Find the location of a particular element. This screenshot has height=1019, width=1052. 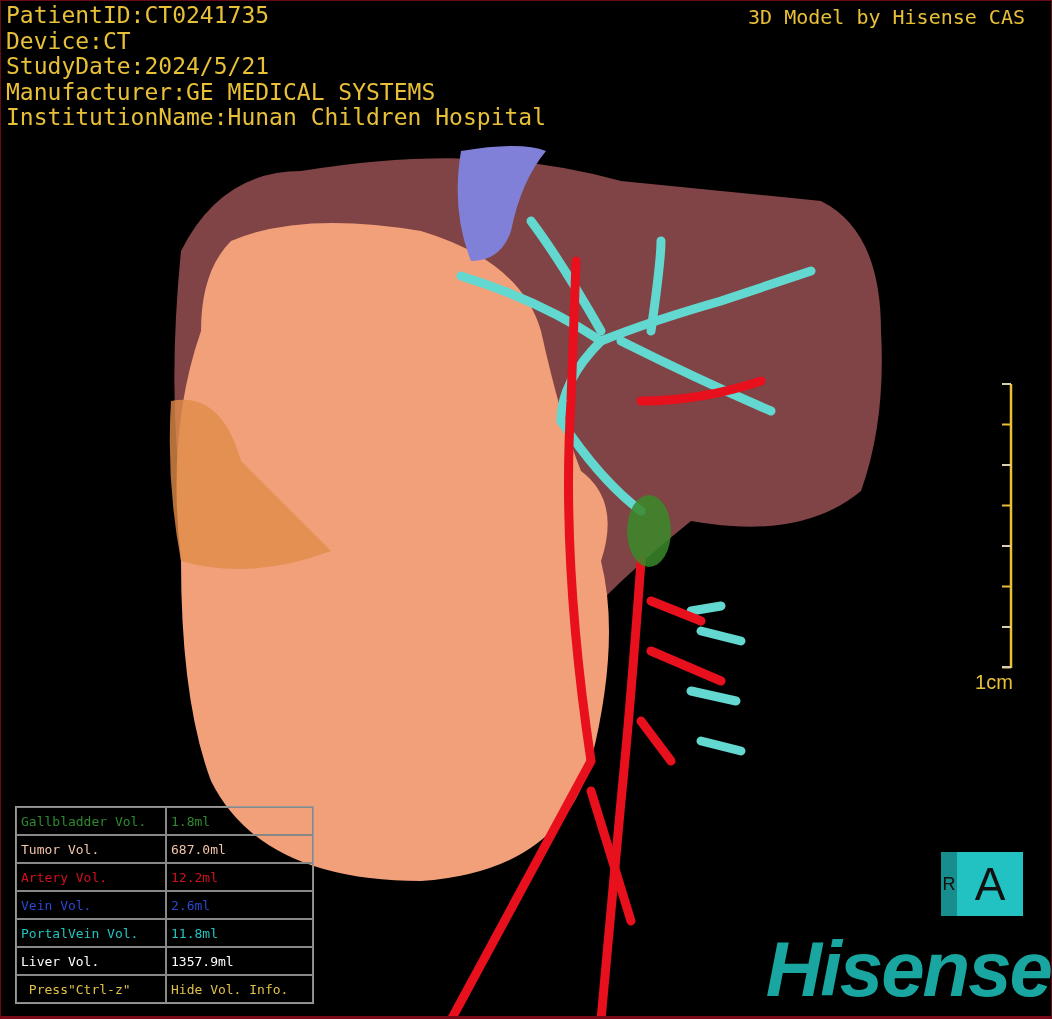

volume-value: 687.0ml is located at coordinates (239, 849).